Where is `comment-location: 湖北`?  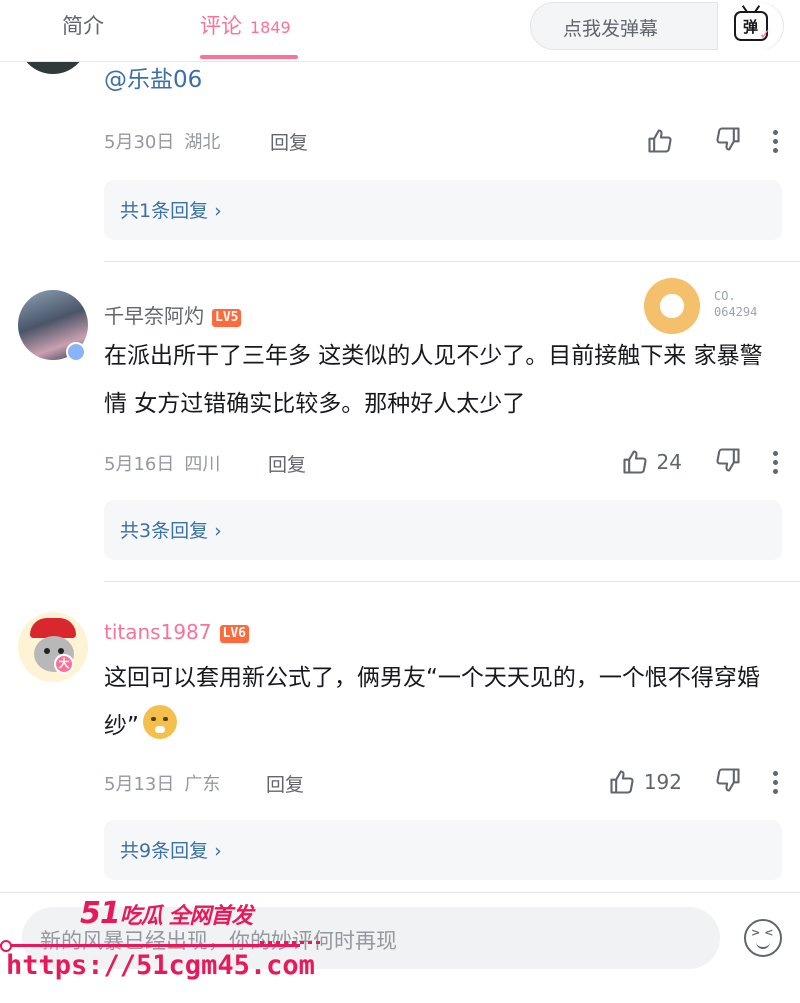
comment-location: 湖北 is located at coordinates (202, 142).